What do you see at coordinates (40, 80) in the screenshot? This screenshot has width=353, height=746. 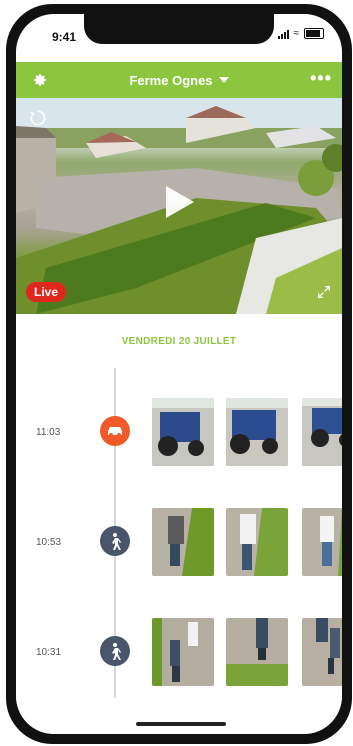 I see `gear-icon` at bounding box center [40, 80].